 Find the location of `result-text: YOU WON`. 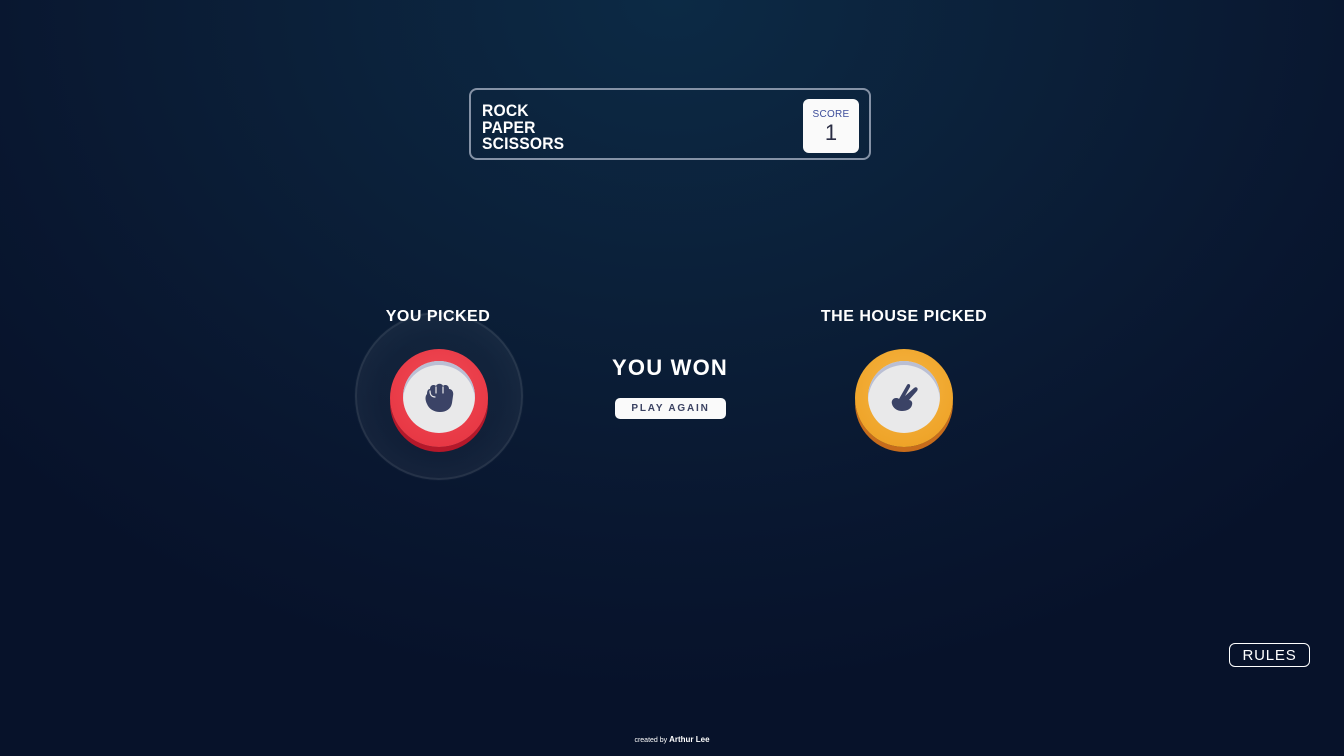

result-text: YOU WON is located at coordinates (670, 367).